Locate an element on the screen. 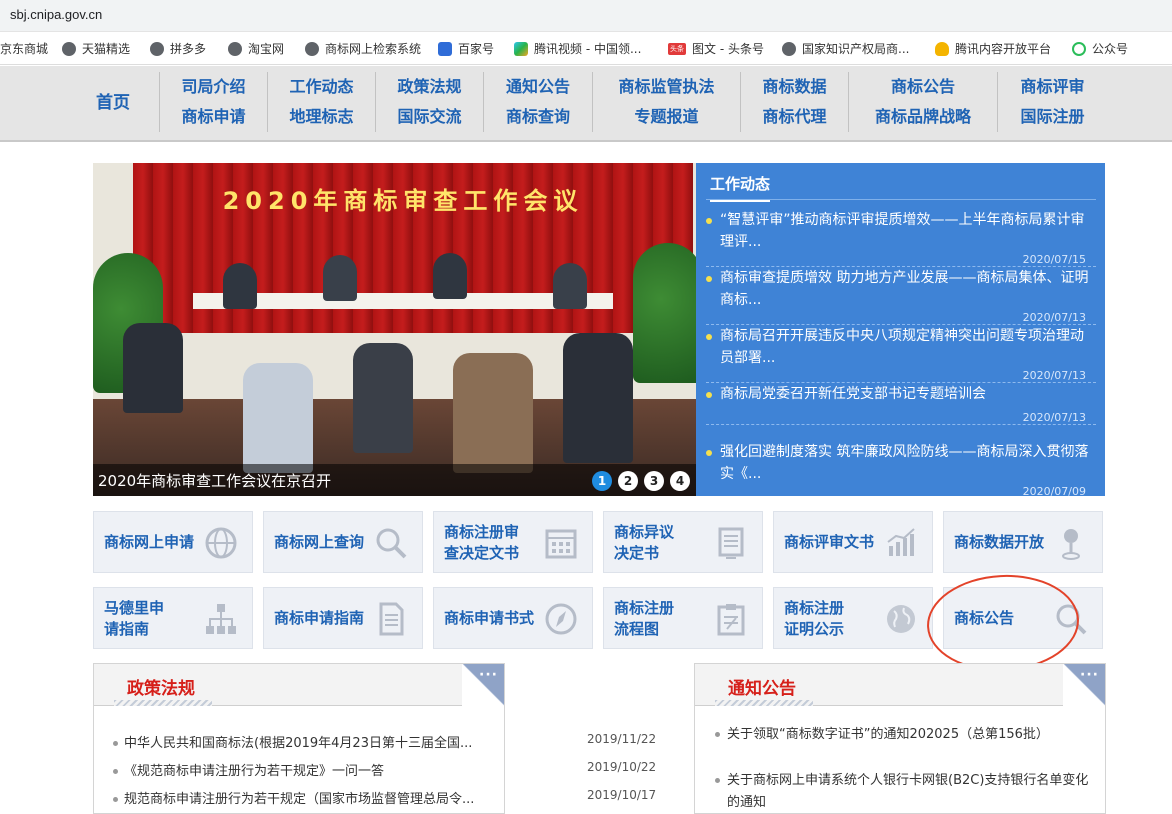  tile-registration-flow: 商标注册 流程图 is located at coordinates (683, 618).